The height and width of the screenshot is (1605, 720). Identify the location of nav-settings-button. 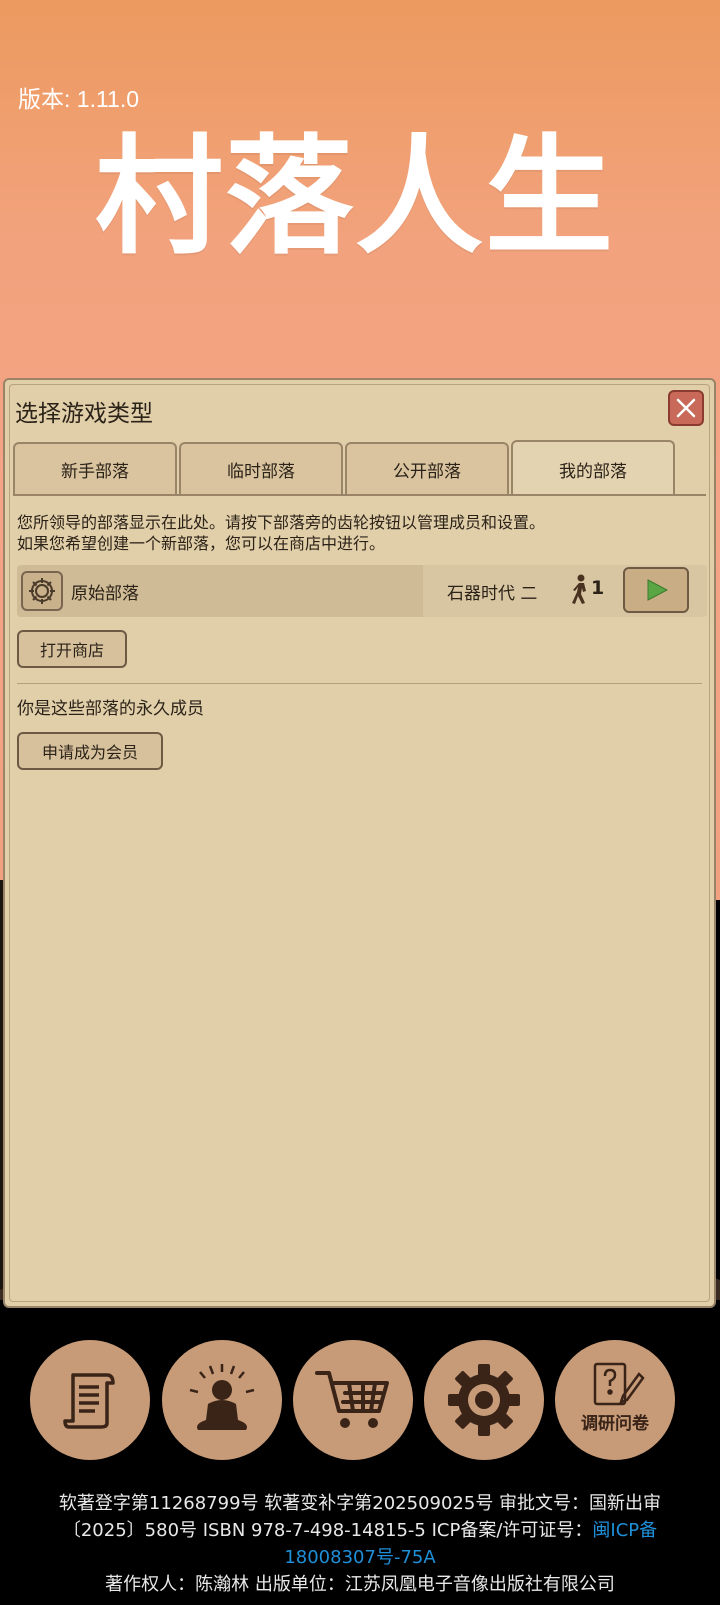
(484, 1400).